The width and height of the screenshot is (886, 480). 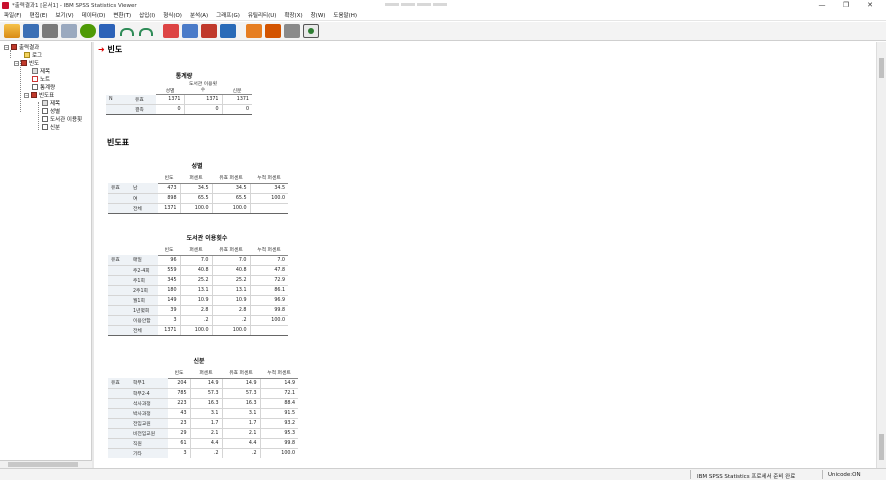 I want to click on tree-ft-visits: 도서관 이용횟, so click(x=62, y=119).